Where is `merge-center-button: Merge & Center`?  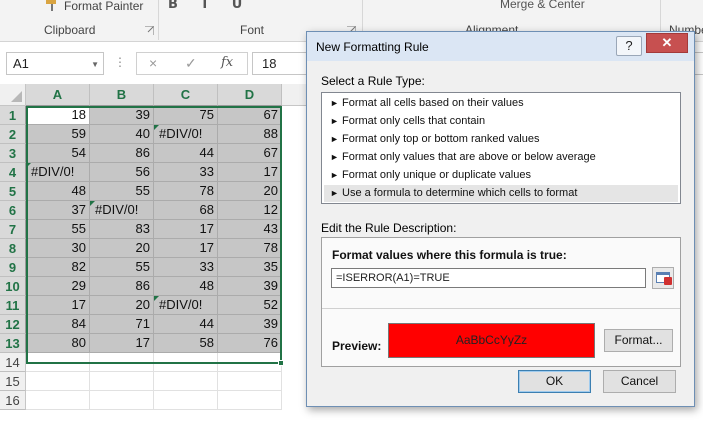
merge-center-button: Merge & Center is located at coordinates (542, 5).